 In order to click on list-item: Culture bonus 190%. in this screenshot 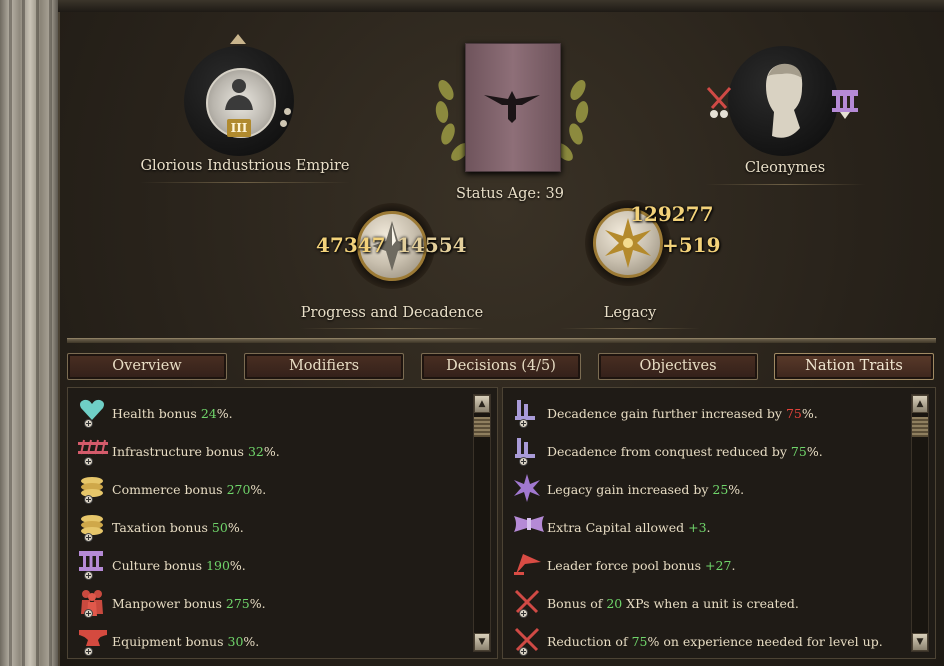, I will do `click(162, 565)`.